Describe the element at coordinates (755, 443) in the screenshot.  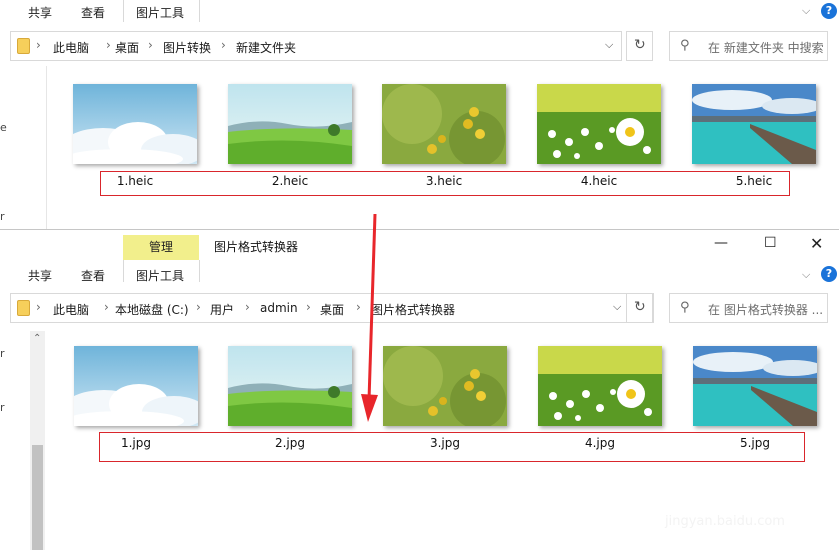
I see `file-name: 5.jpg` at that location.